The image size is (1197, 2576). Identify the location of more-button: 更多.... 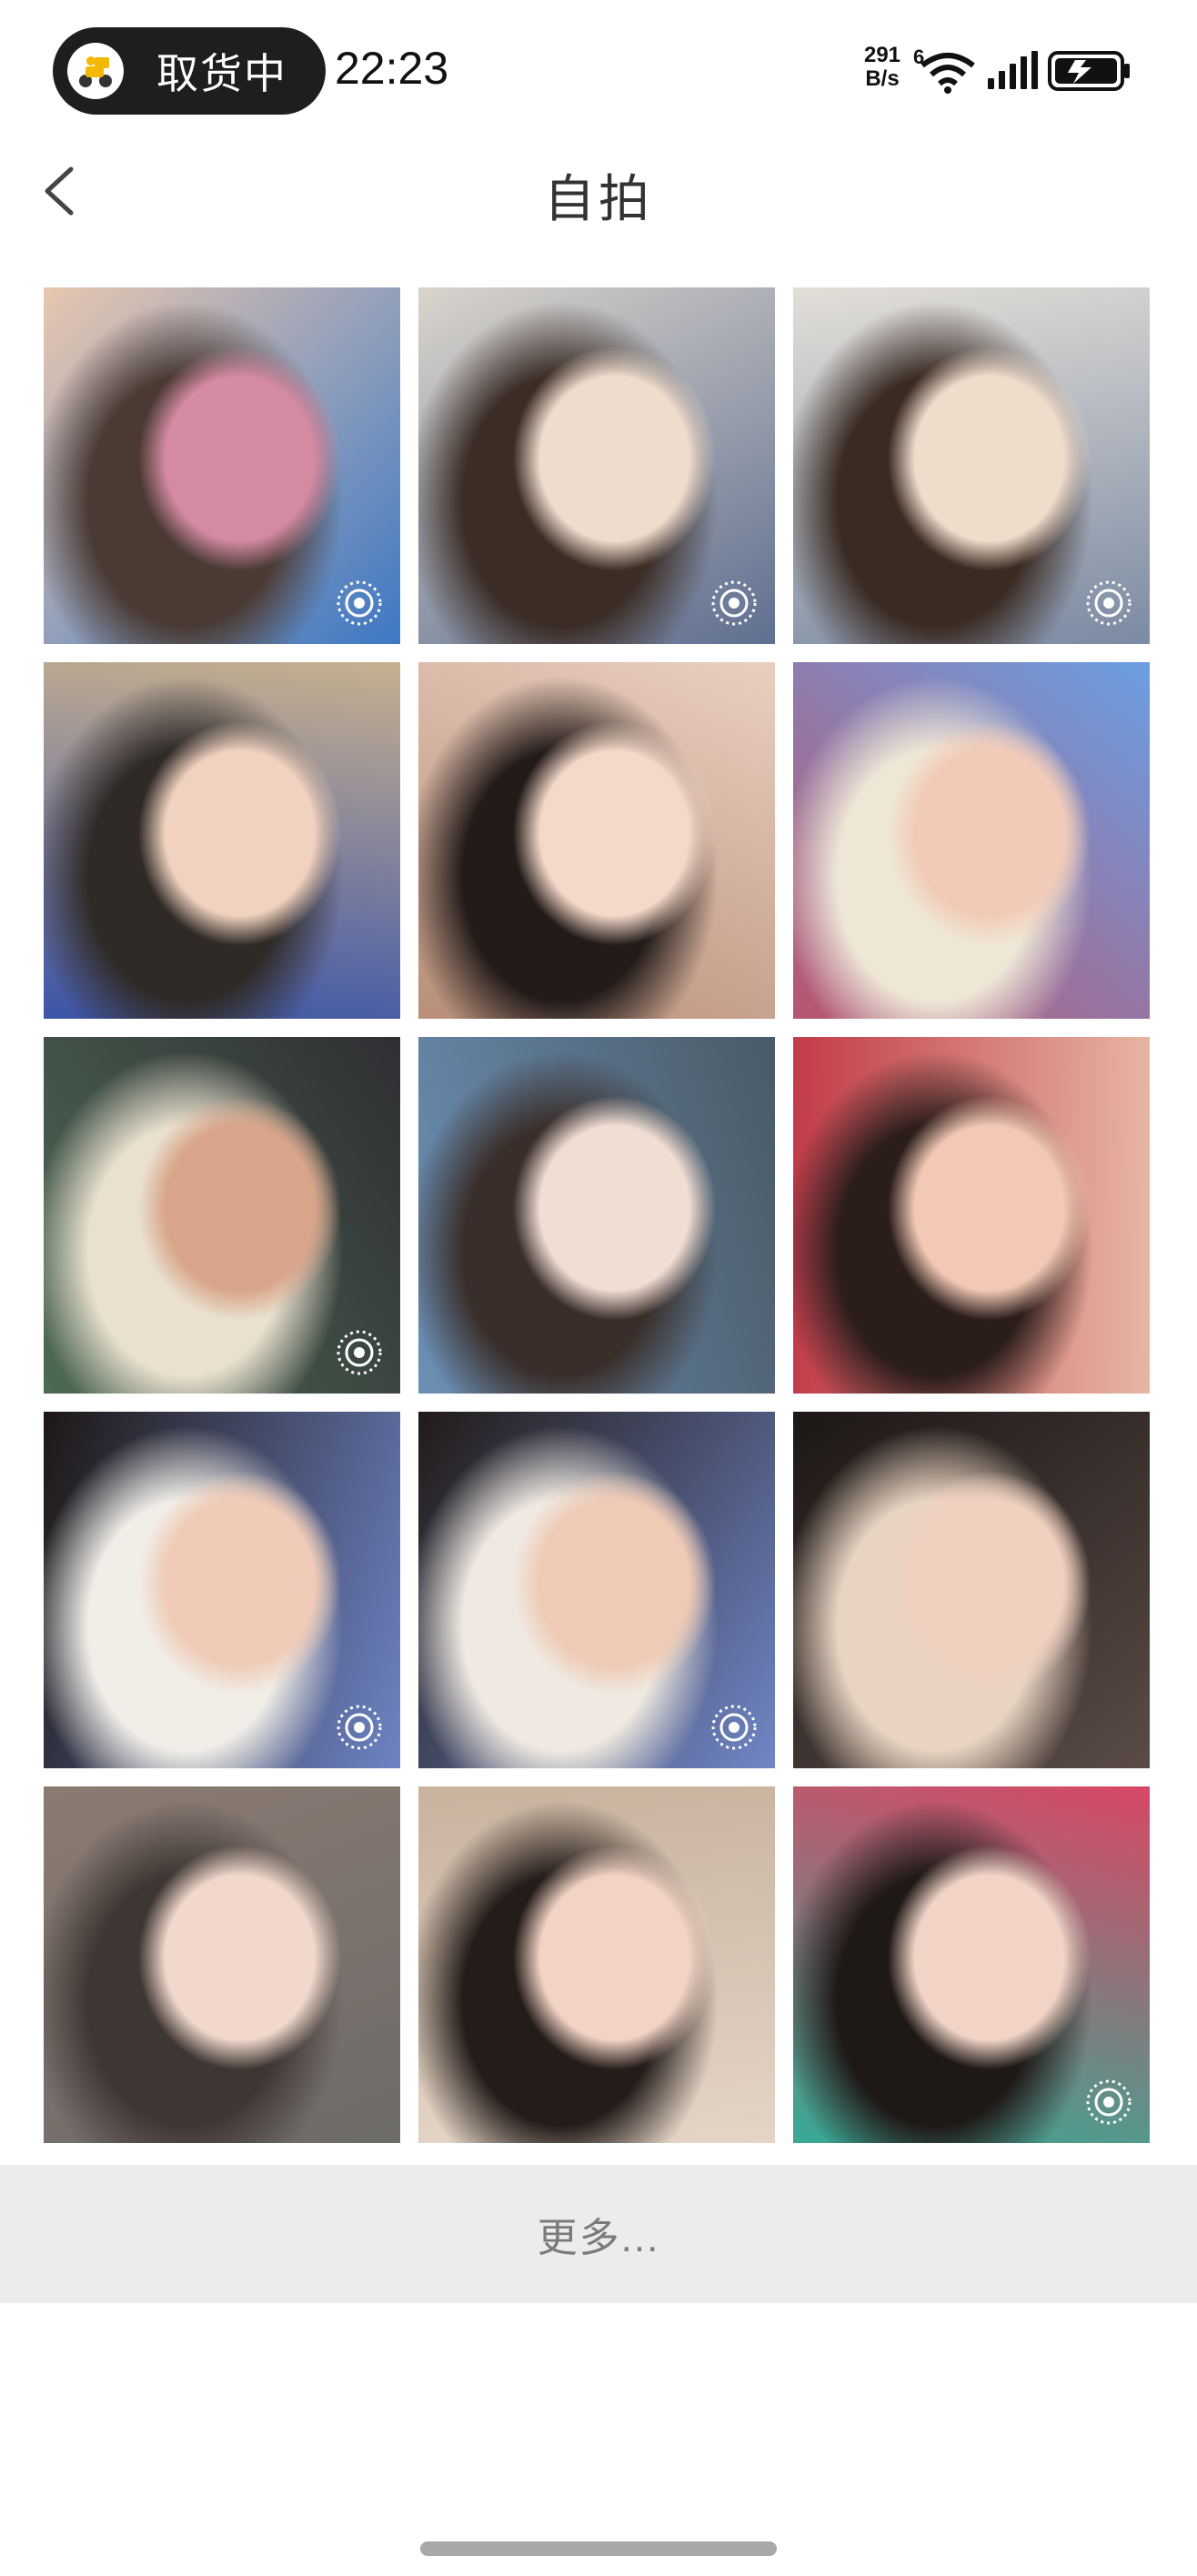
(598, 2234).